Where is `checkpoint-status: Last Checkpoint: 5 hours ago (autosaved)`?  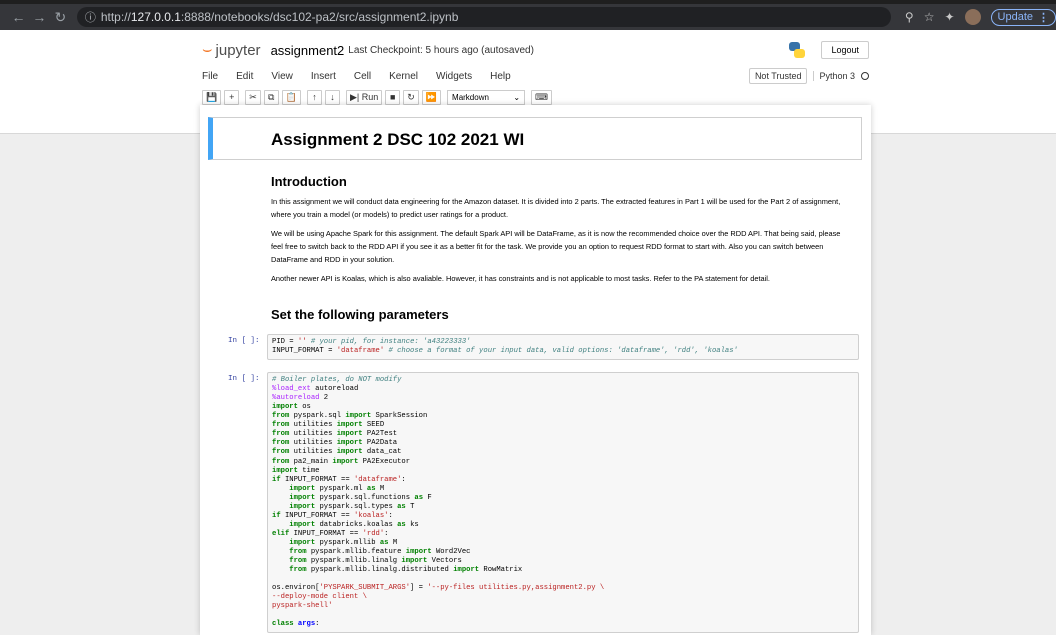 checkpoint-status: Last Checkpoint: 5 hours ago (autosaved) is located at coordinates (441, 50).